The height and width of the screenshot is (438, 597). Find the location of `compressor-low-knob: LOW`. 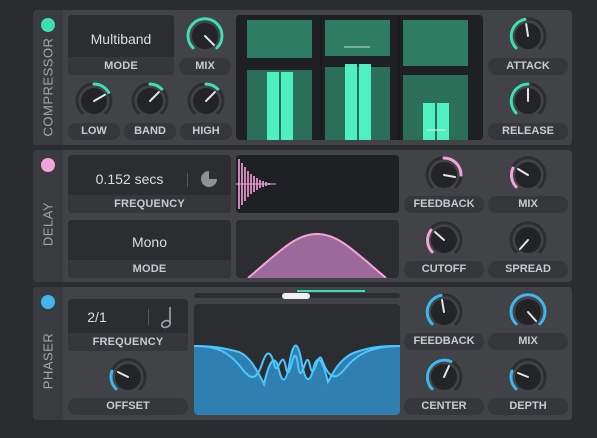

compressor-low-knob: LOW is located at coordinates (94, 110).